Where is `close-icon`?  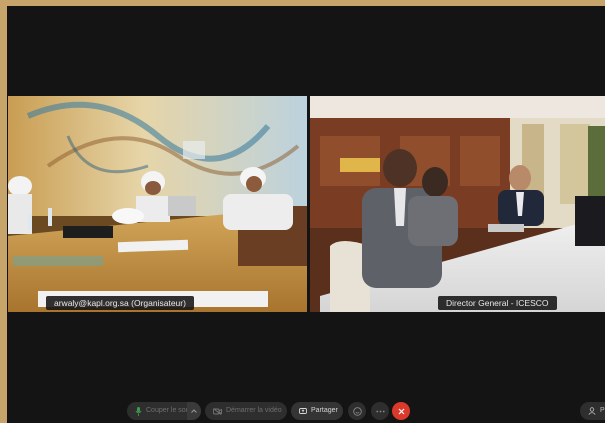 close-icon is located at coordinates (401, 411).